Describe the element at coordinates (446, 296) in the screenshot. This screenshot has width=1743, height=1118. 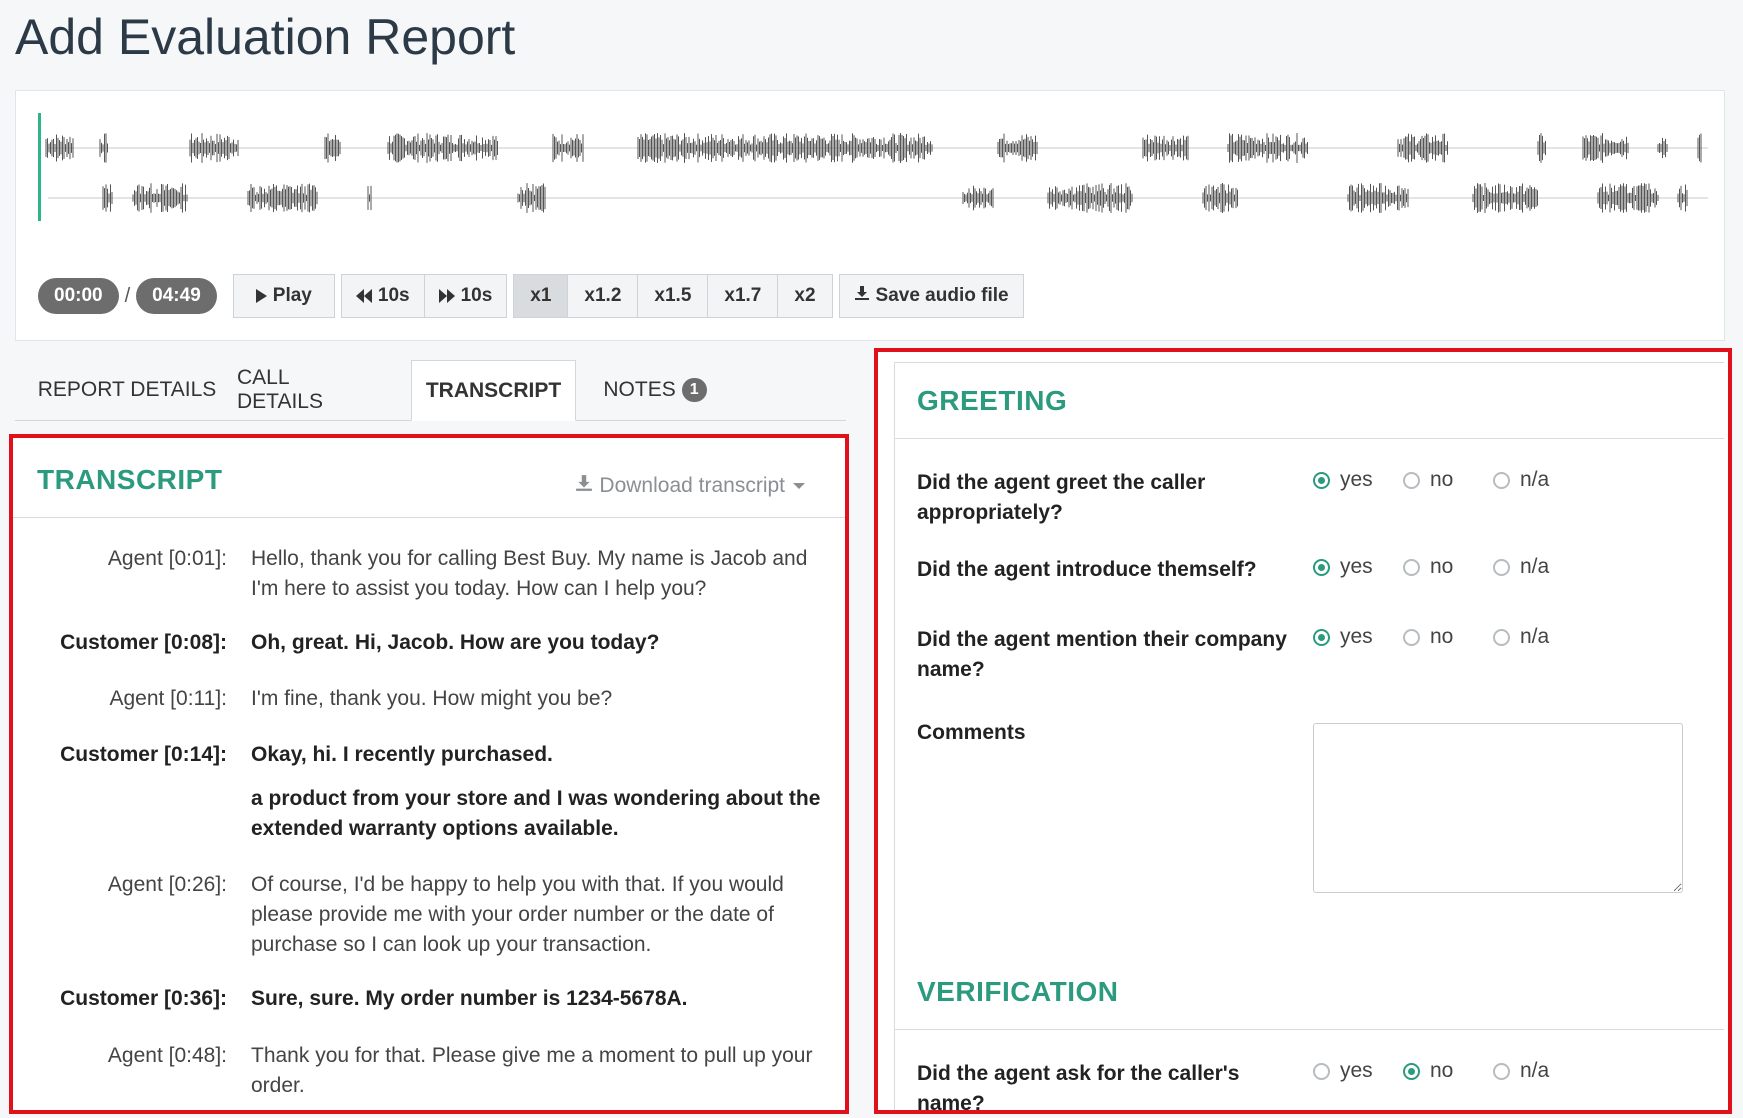
I see `fast-forward-icon` at that location.